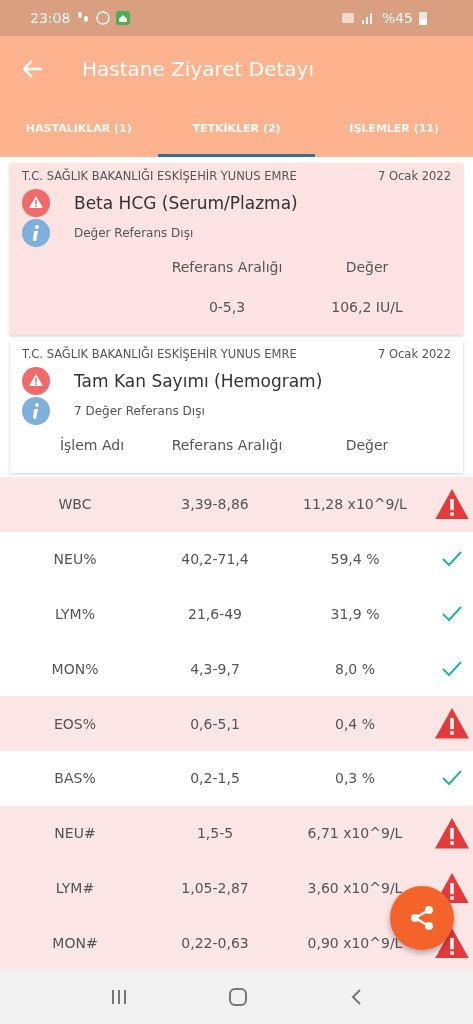 Image resolution: width=473 pixels, height=1024 pixels. I want to click on reference-range: 40,2-71,4, so click(215, 559).